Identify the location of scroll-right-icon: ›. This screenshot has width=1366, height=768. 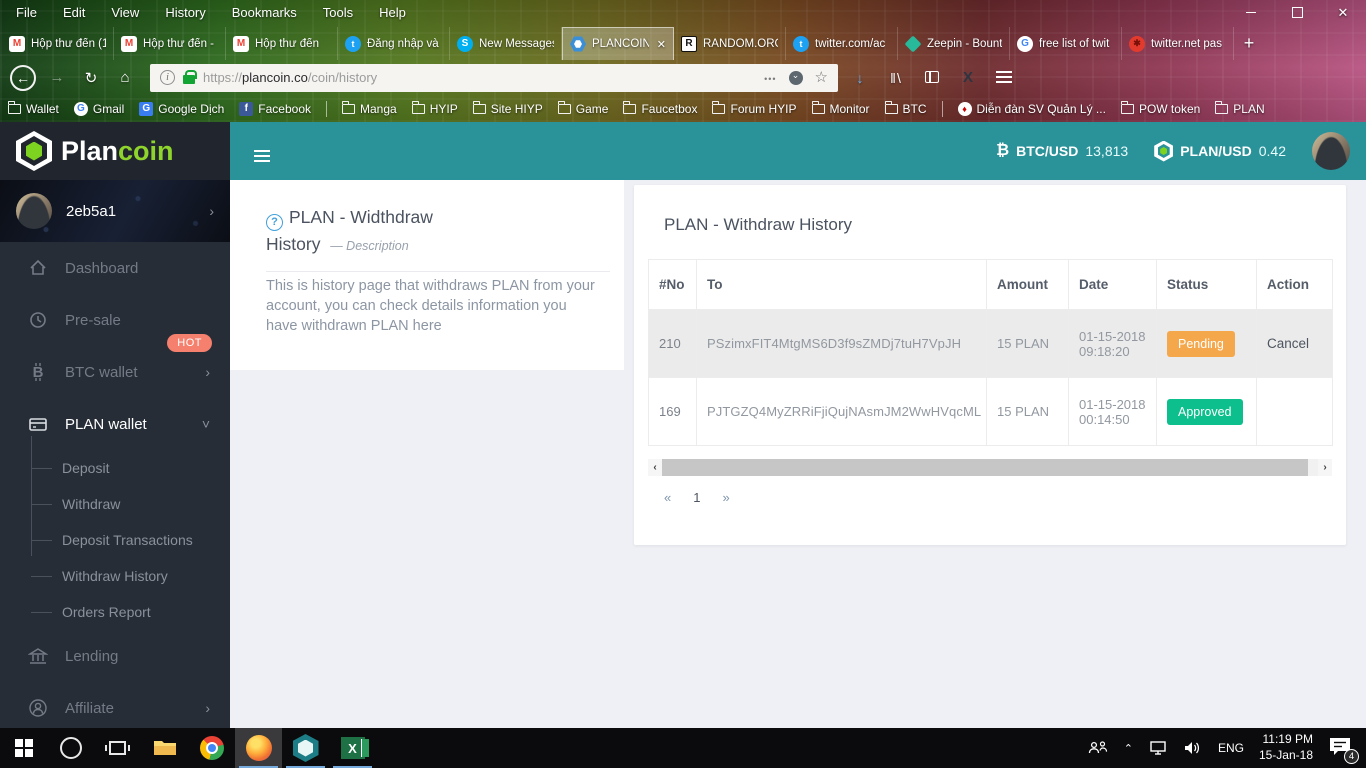
(1325, 467).